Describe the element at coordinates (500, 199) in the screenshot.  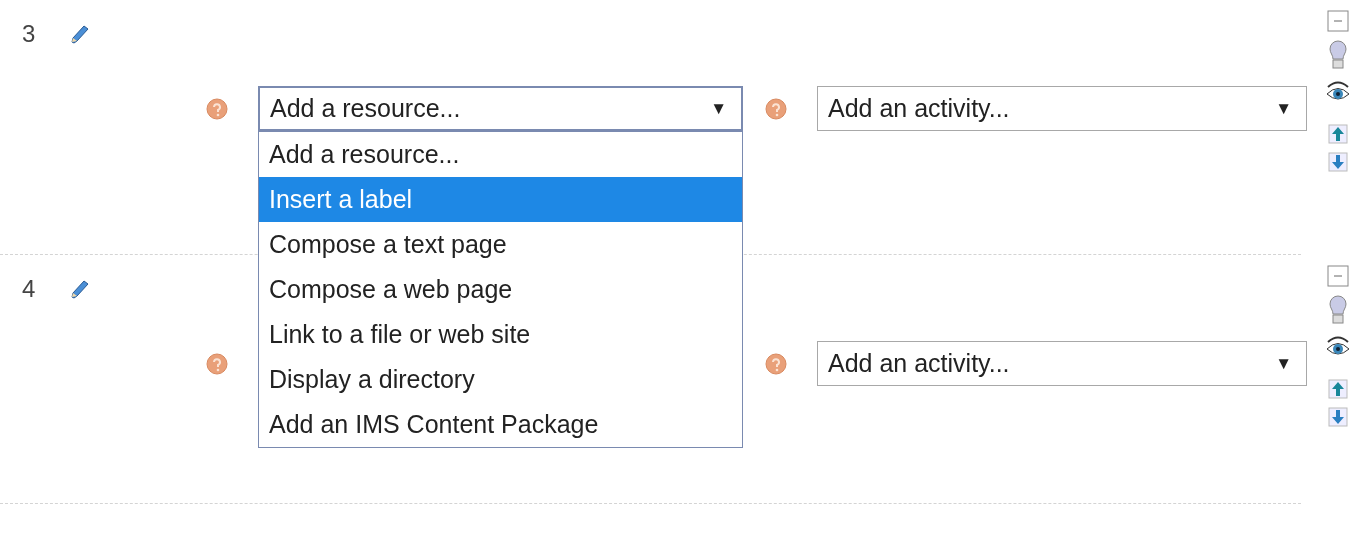
I see `dropdown-option: Insert a label` at that location.